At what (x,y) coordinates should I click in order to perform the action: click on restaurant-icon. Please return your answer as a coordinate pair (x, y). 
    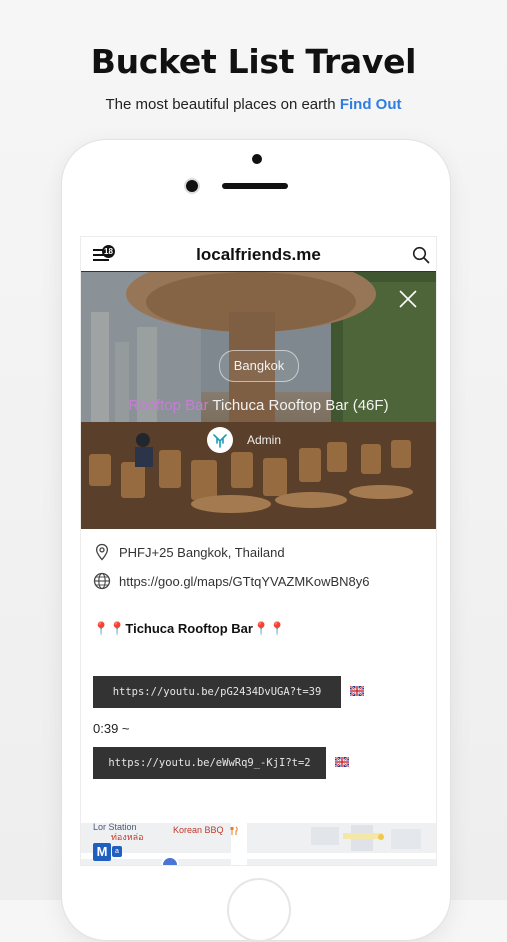
    Looking at the image, I should click on (234, 830).